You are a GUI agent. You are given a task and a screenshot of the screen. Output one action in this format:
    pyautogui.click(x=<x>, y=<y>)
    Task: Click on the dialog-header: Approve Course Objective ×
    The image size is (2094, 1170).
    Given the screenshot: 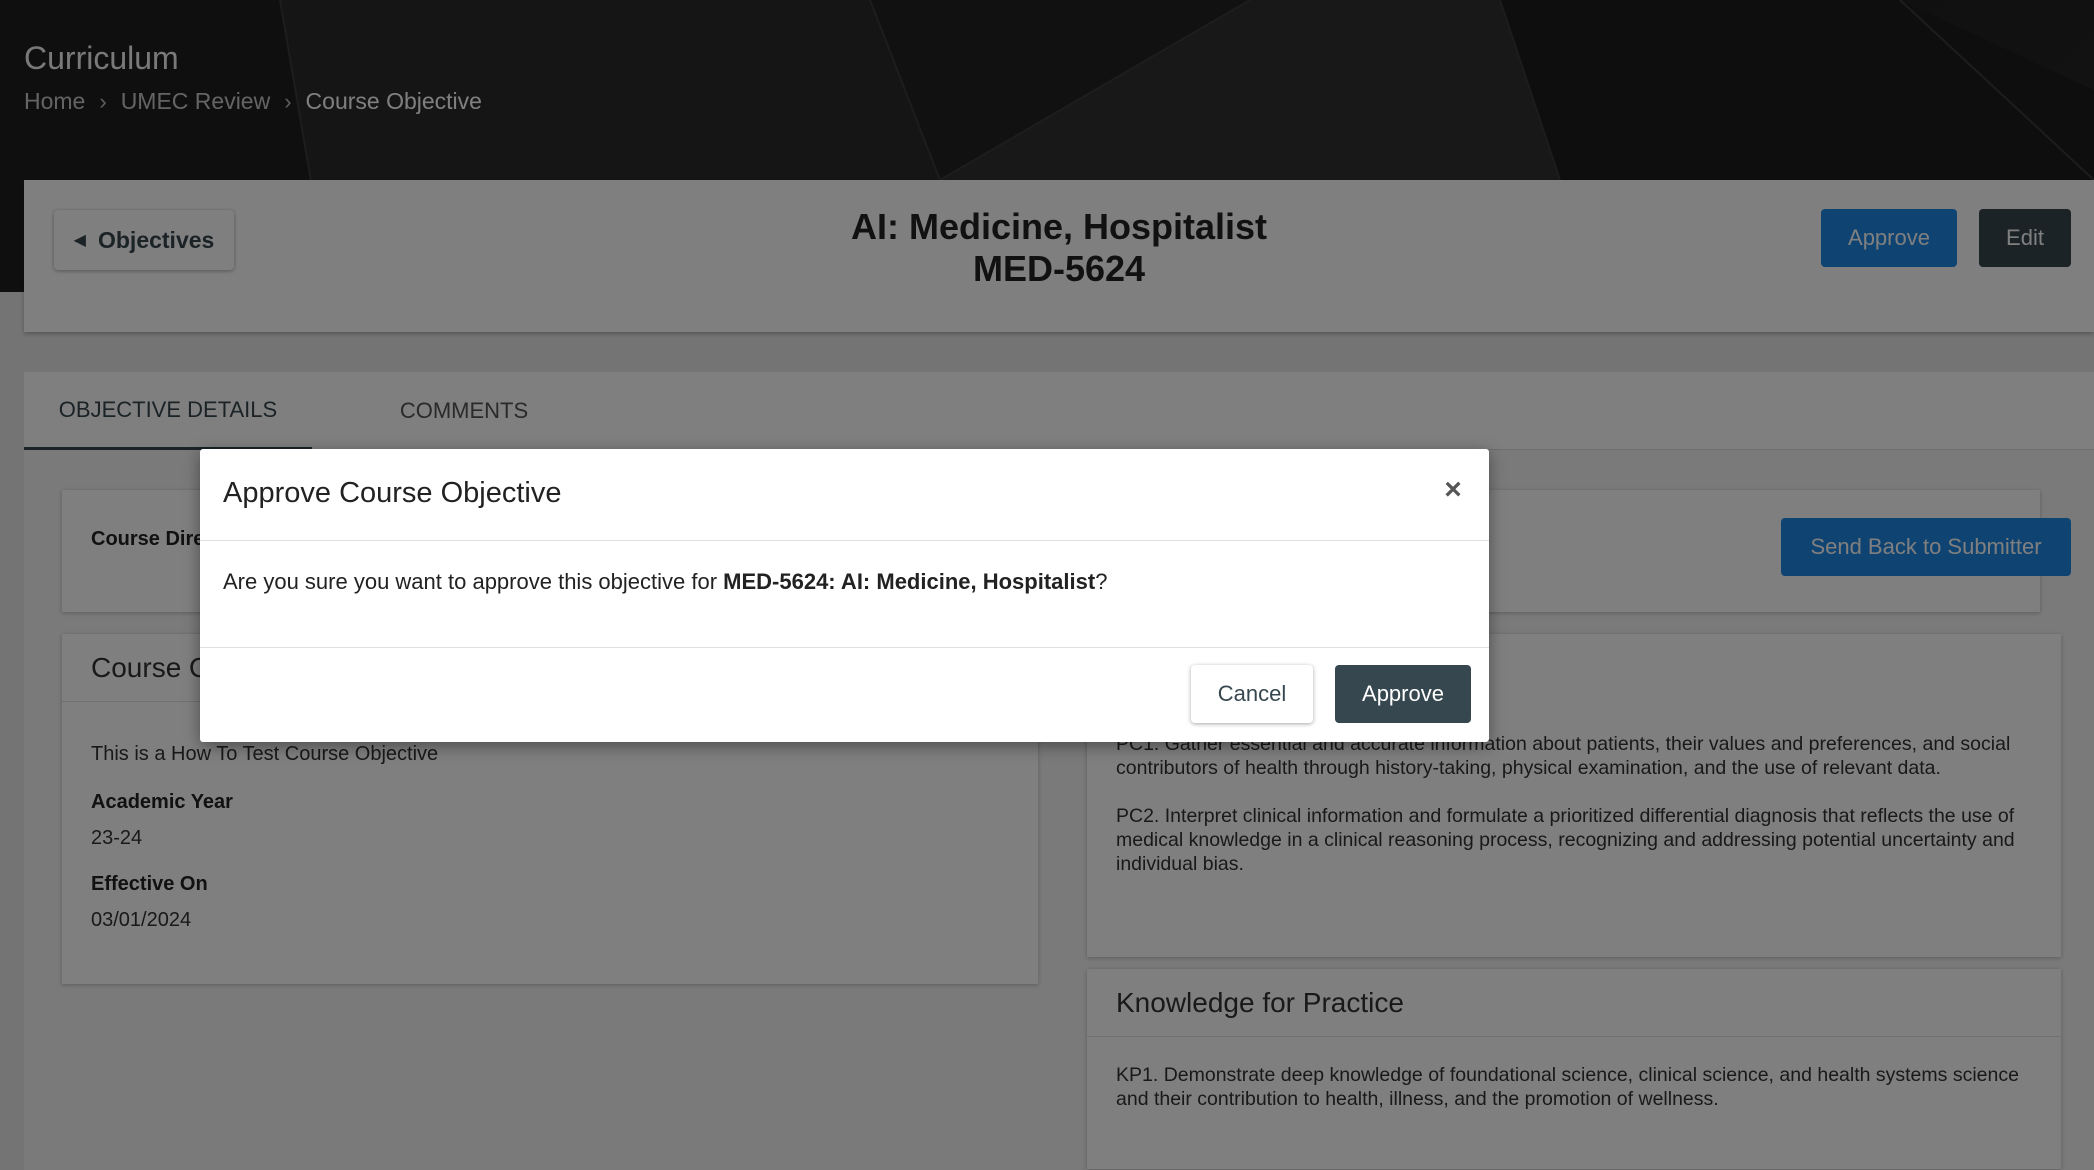 What is the action you would take?
    pyautogui.click(x=844, y=495)
    